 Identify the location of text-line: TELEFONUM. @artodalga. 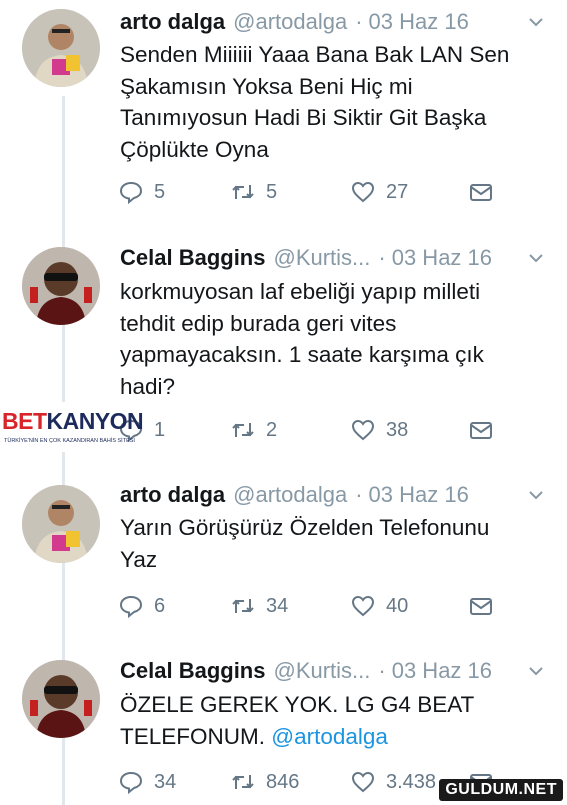
(330, 737).